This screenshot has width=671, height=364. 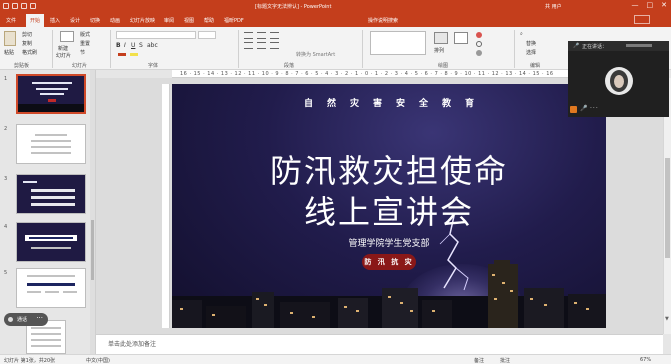 What do you see at coordinates (261, 35) in the screenshot?
I see `numbering-icon` at bounding box center [261, 35].